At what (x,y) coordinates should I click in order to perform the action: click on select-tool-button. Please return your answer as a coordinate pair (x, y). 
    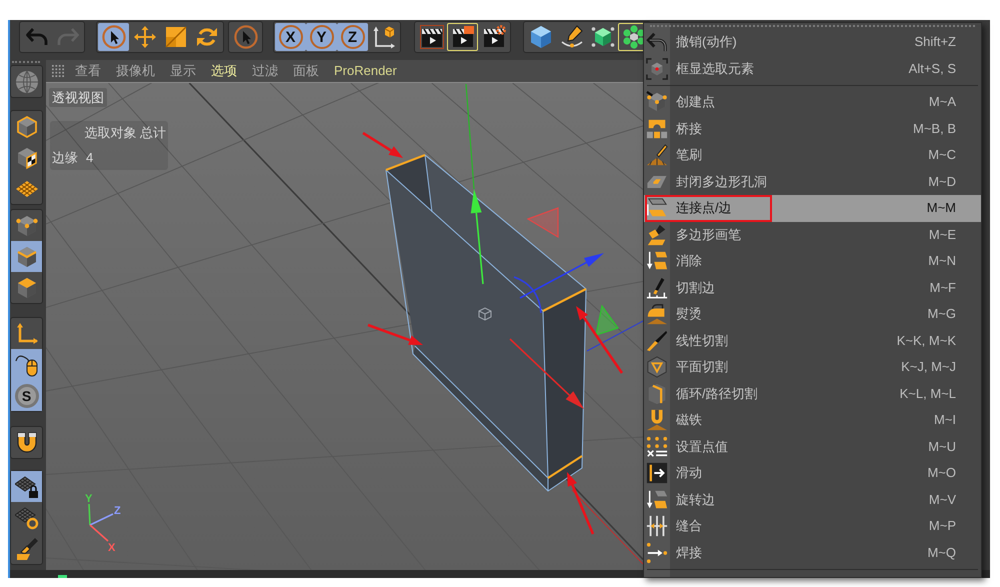
    Looking at the image, I should click on (113, 37).